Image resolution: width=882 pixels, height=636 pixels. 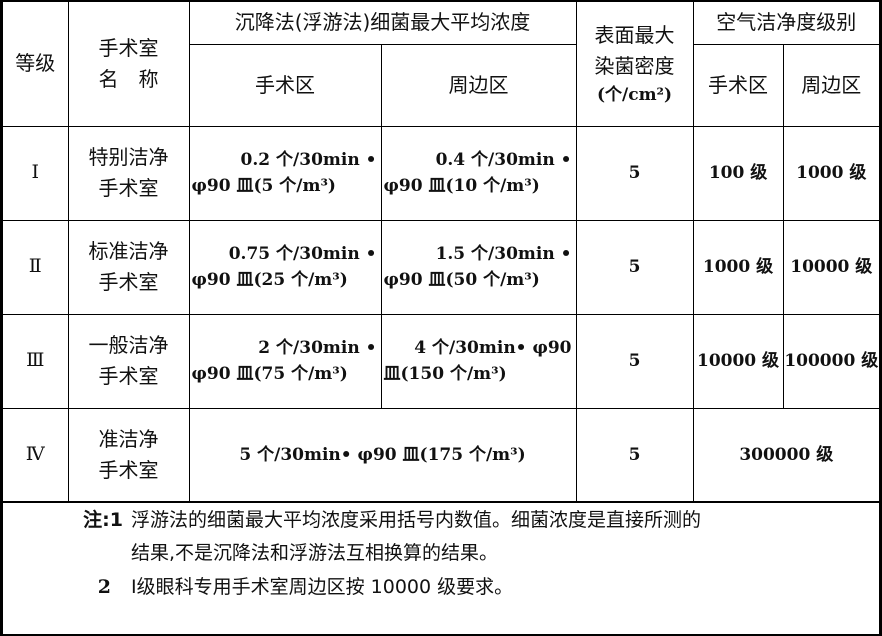 I want to click on header-air-peri-text: 周边区, so click(x=831, y=84).